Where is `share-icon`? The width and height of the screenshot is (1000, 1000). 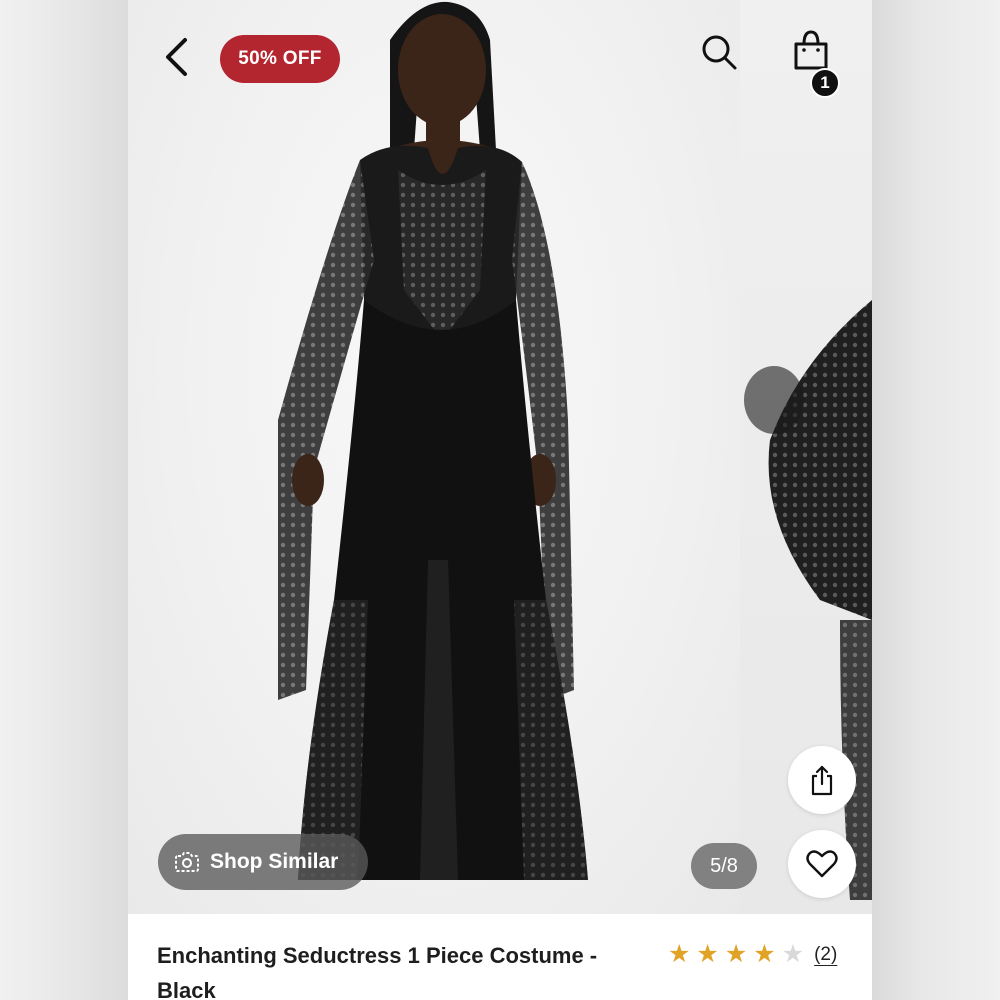 share-icon is located at coordinates (822, 780).